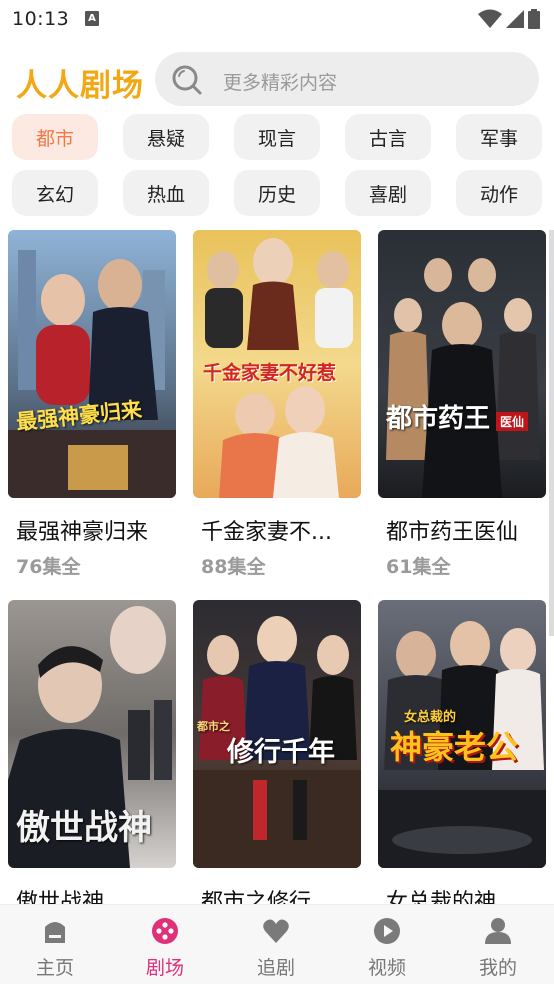 This screenshot has height=985, width=554. What do you see at coordinates (499, 137) in the screenshot?
I see `category-chip-junshi: 军事` at bounding box center [499, 137].